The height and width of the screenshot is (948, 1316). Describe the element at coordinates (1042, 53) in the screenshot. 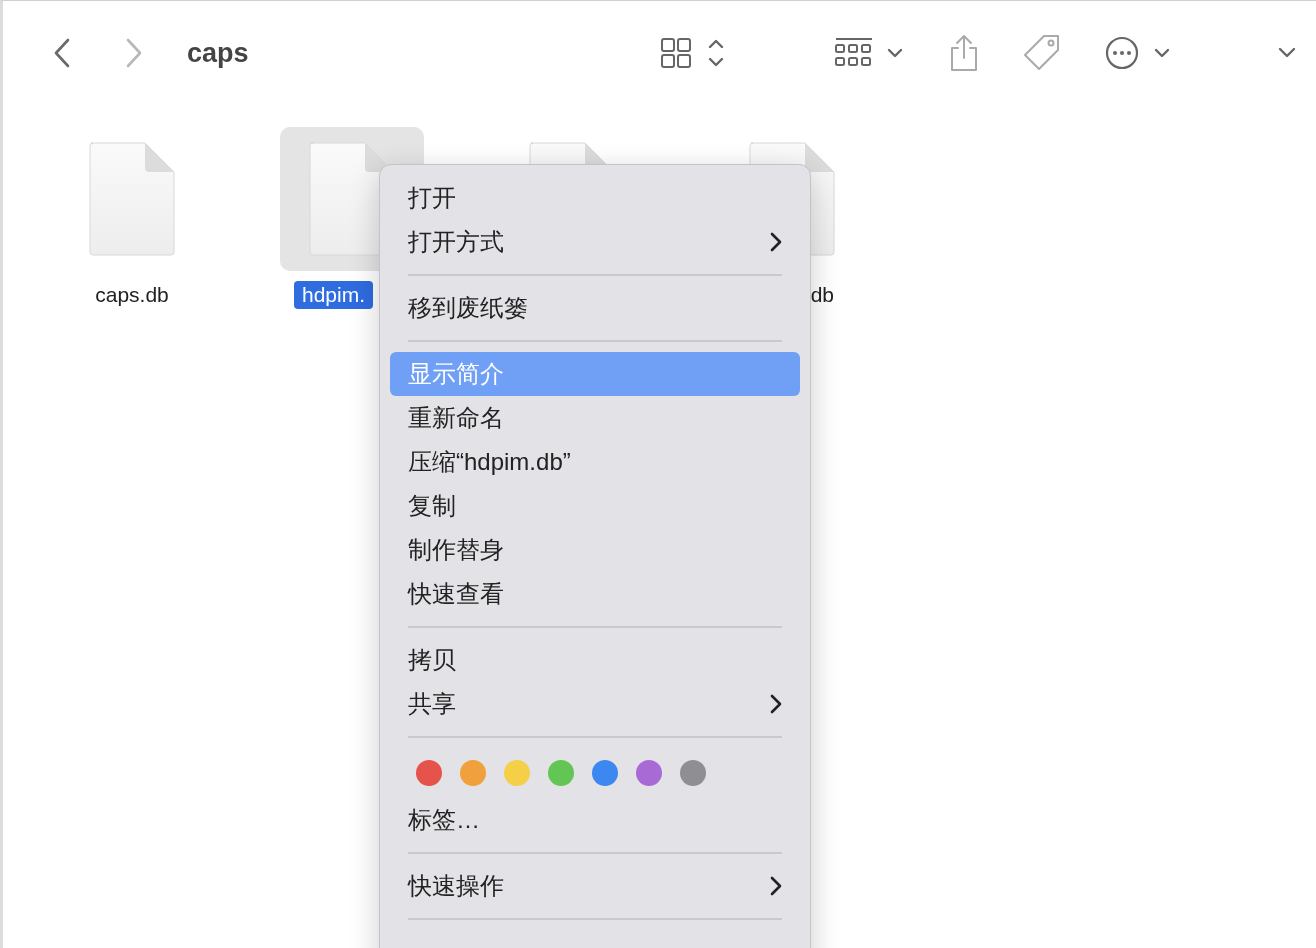

I see `tag-icon` at that location.